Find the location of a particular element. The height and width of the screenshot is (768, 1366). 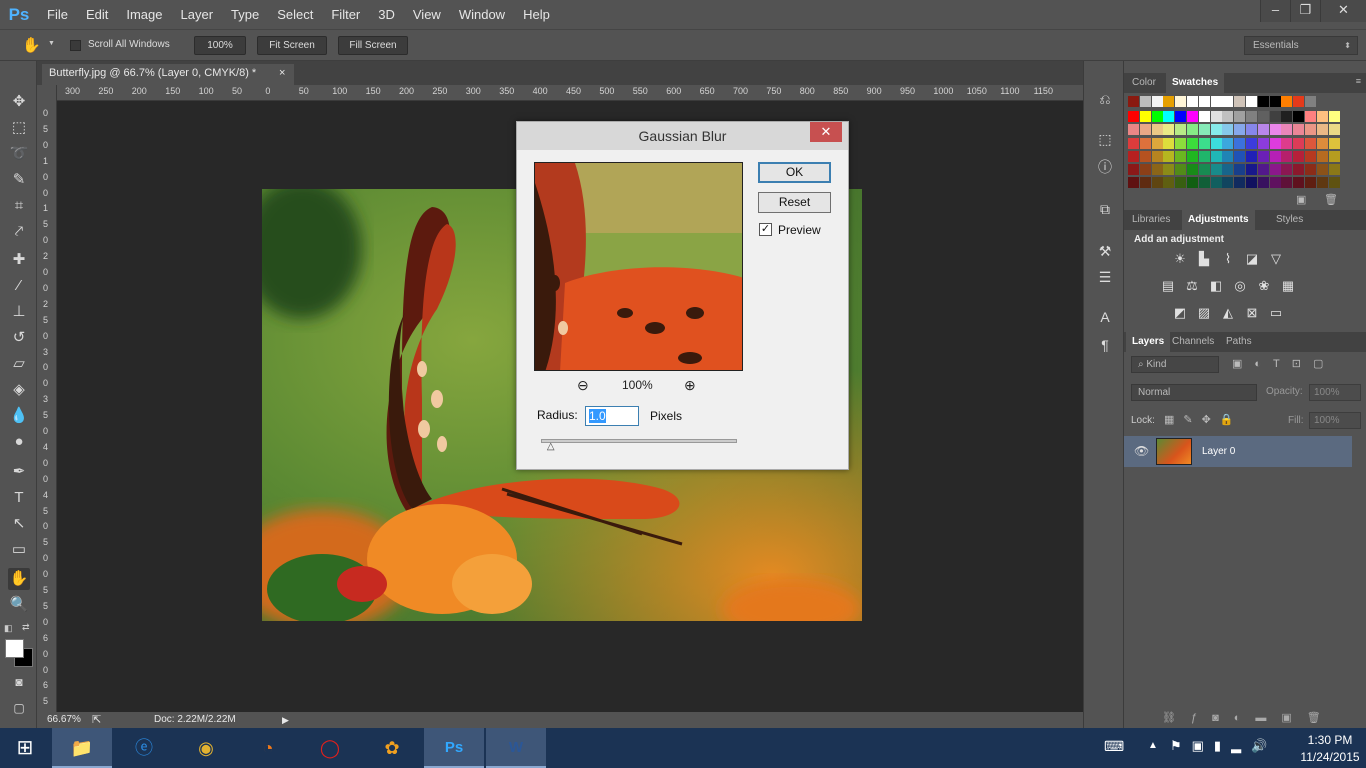

default-colors-icon: ◧ is located at coordinates (8, 628).